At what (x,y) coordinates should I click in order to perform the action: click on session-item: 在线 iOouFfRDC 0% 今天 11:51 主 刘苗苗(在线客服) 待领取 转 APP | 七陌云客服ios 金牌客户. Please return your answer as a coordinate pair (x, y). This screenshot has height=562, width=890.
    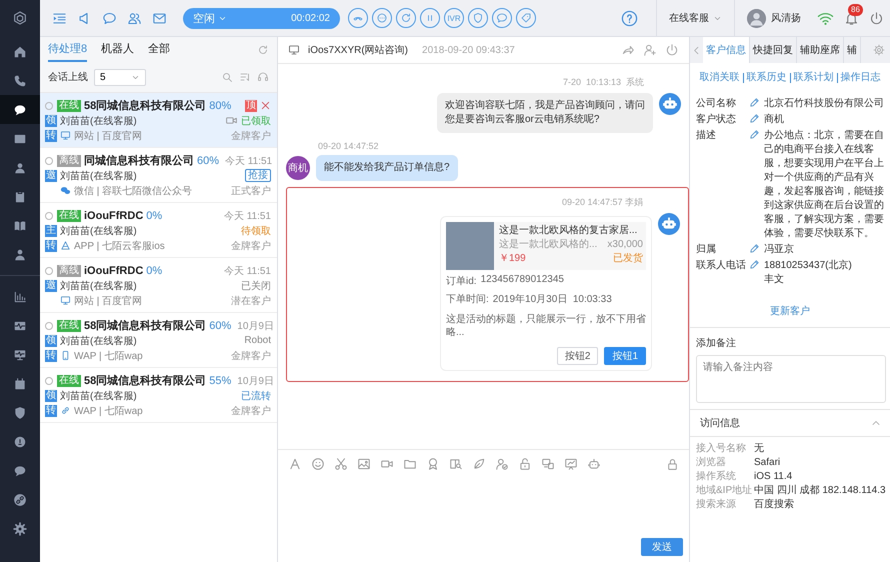
    Looking at the image, I should click on (158, 230).